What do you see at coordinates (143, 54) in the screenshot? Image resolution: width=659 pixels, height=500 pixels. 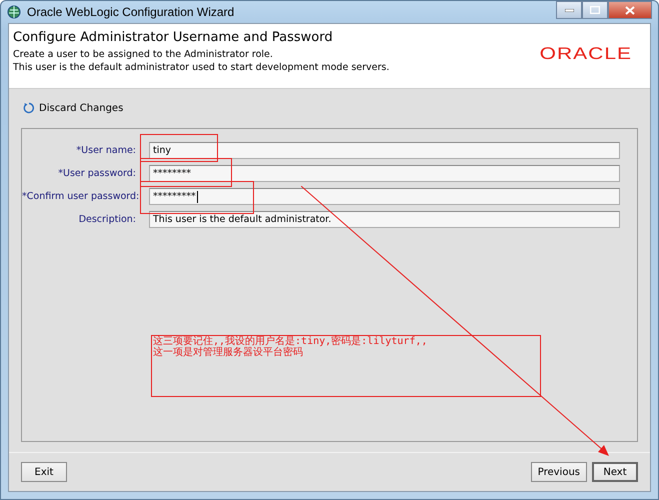 I see `page-description: Create a user to be assigned to the Administrator role.` at bounding box center [143, 54].